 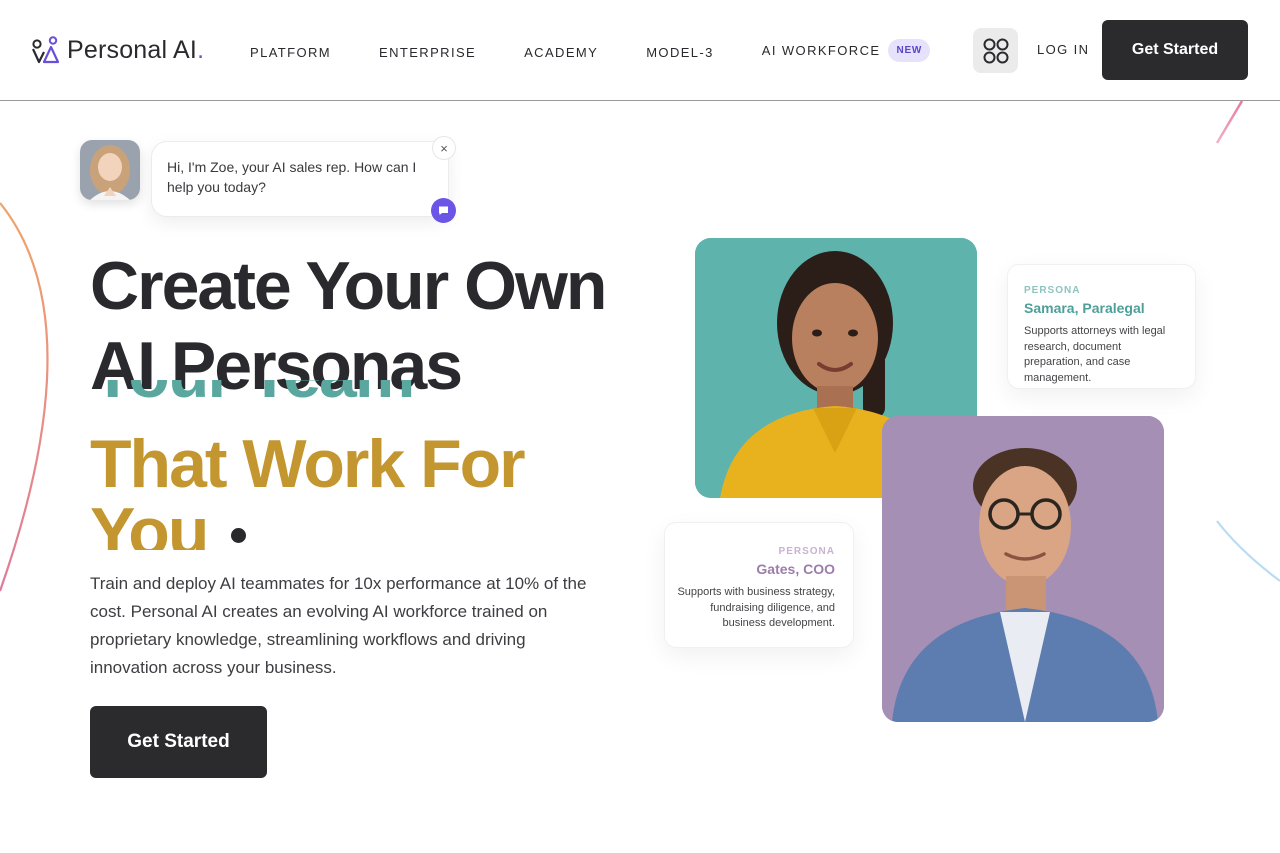 I want to click on grid-apps-icon, so click(x=995, y=50).